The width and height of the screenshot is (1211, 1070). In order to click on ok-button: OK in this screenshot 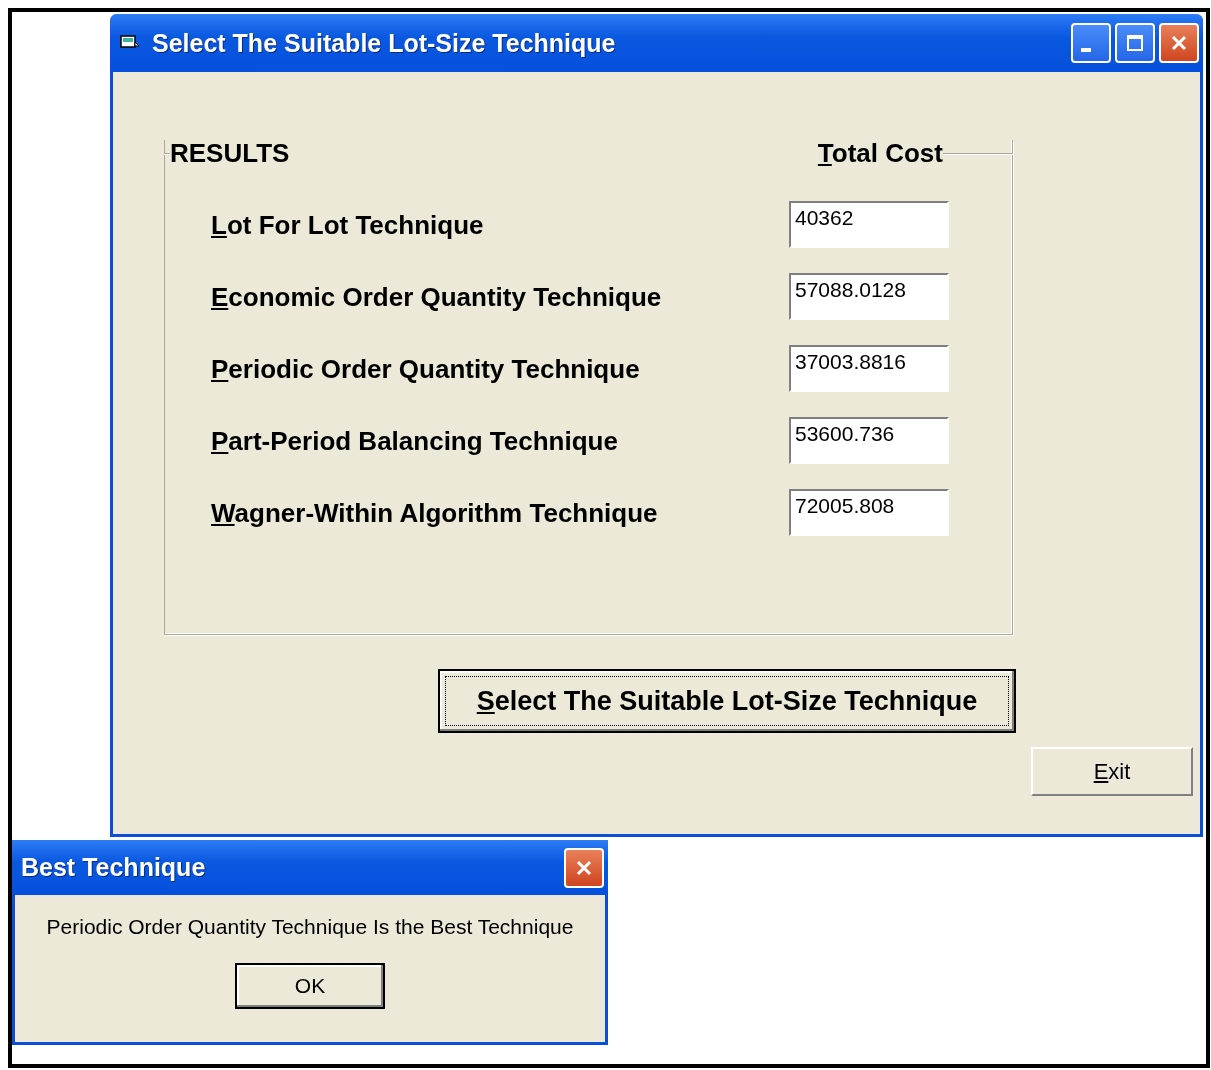, I will do `click(310, 986)`.